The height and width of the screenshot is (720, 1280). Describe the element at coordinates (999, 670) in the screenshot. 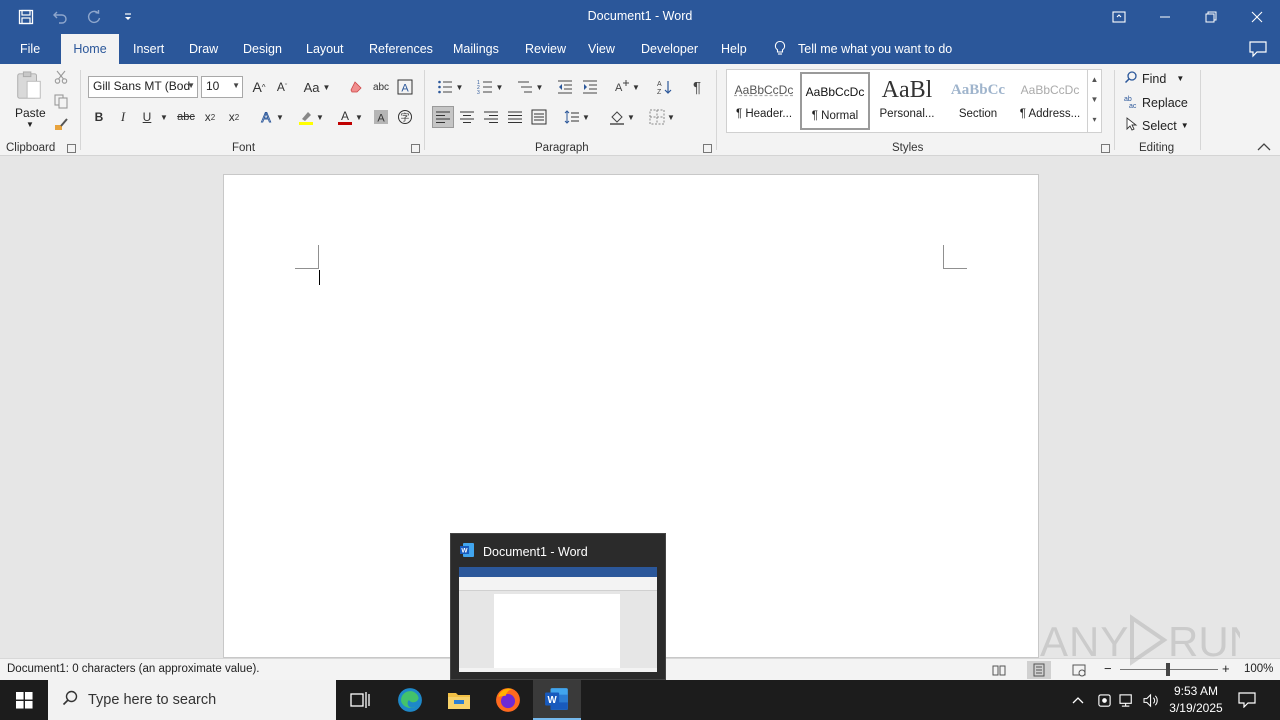

I see `read-mode-icon` at that location.